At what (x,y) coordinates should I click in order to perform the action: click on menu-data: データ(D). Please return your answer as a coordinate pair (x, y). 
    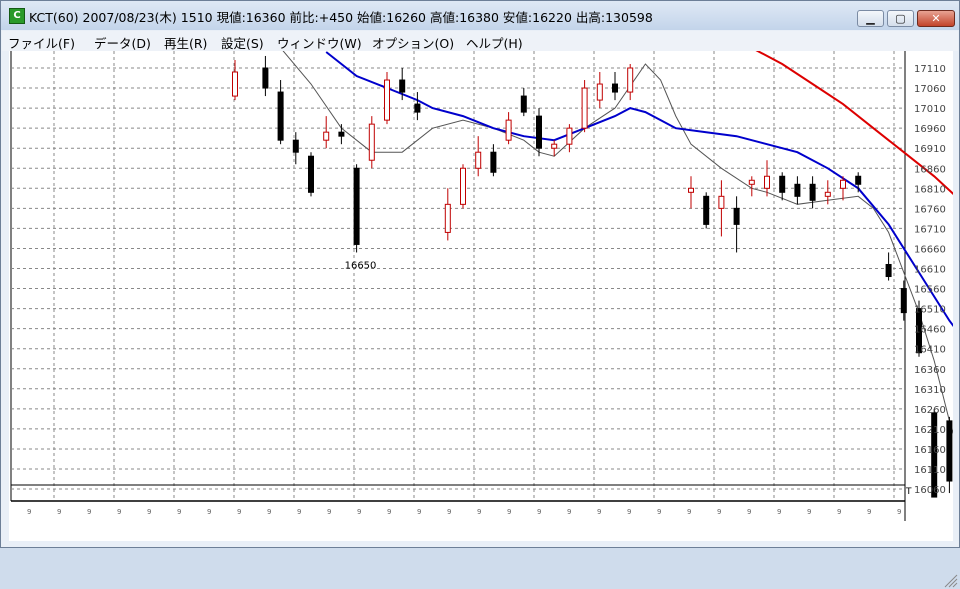
    Looking at the image, I should click on (122, 42).